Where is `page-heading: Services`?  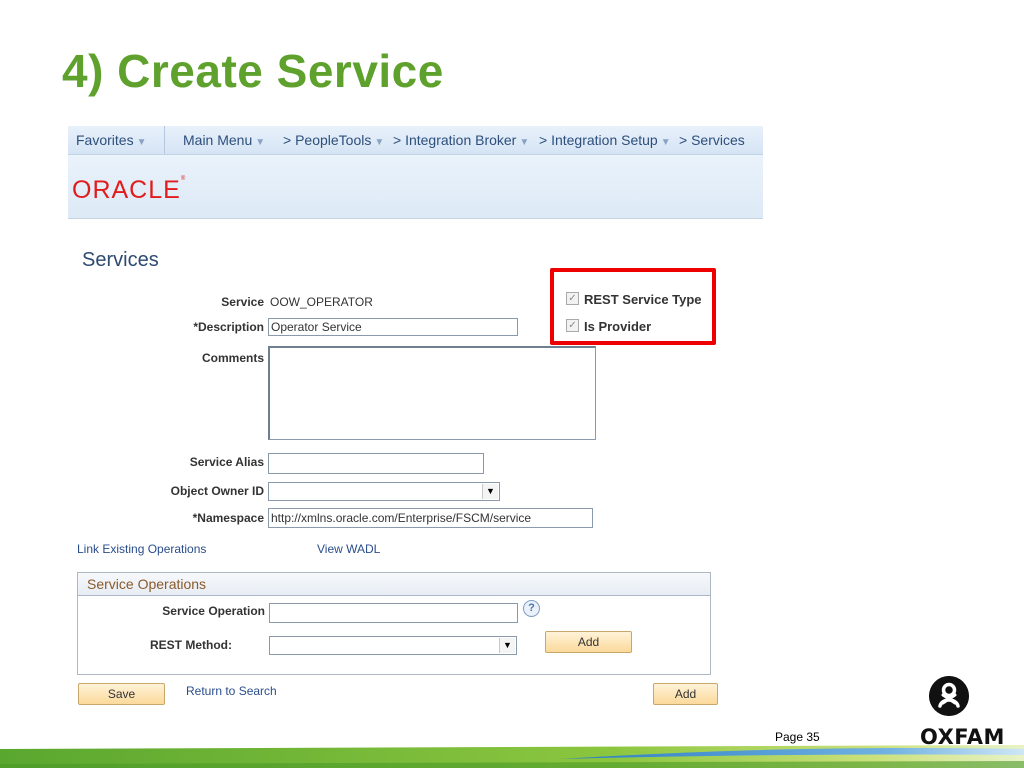 page-heading: Services is located at coordinates (120, 260).